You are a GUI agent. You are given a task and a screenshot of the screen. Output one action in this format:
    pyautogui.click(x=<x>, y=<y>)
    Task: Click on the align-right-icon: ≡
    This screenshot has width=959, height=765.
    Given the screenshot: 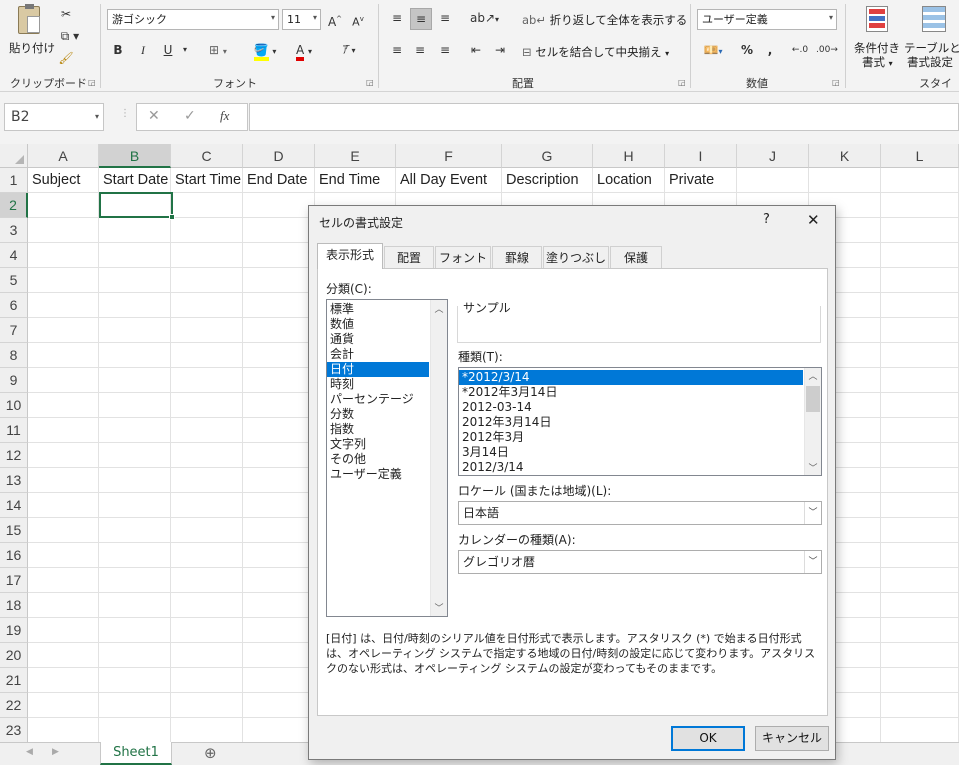 What is the action you would take?
    pyautogui.click(x=445, y=51)
    